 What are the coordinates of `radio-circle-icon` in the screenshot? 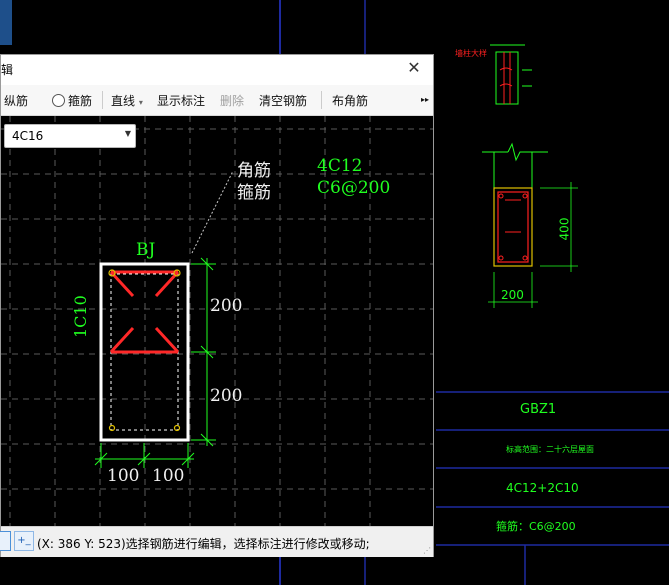 It's located at (58, 100).